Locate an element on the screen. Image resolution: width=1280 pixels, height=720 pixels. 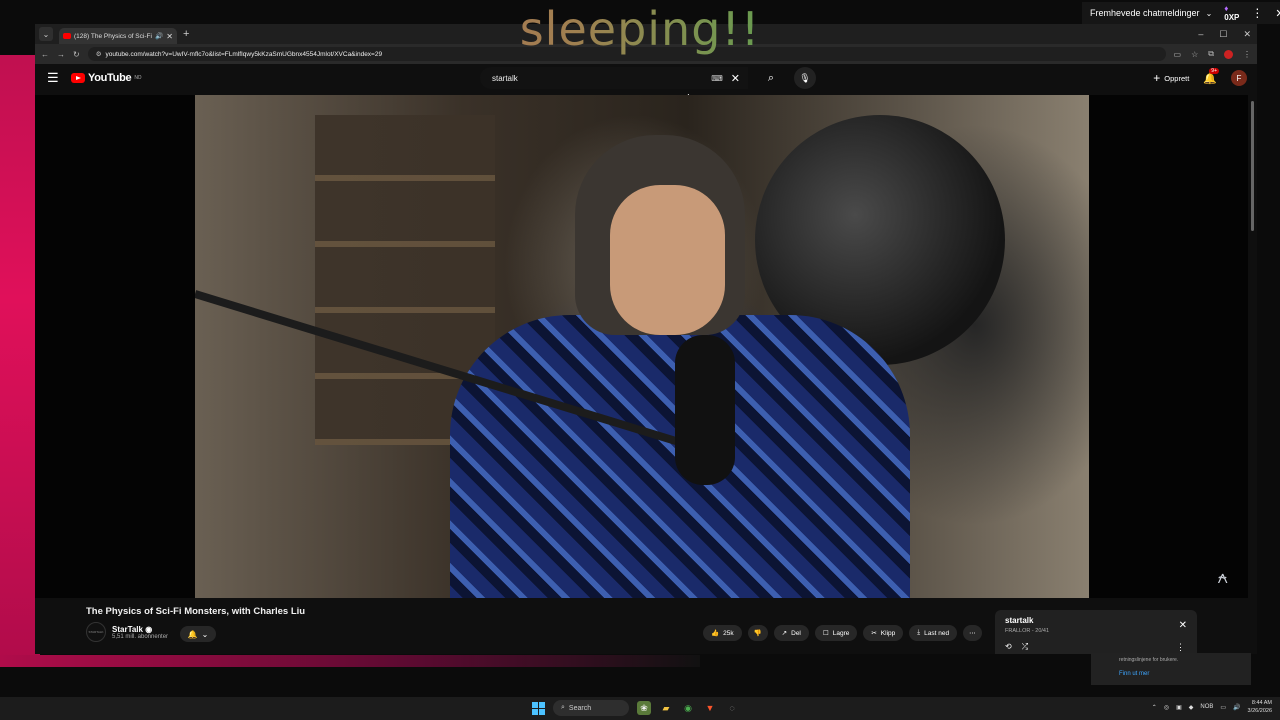
save-button: ☐ Lagre is located at coordinates (836, 633).